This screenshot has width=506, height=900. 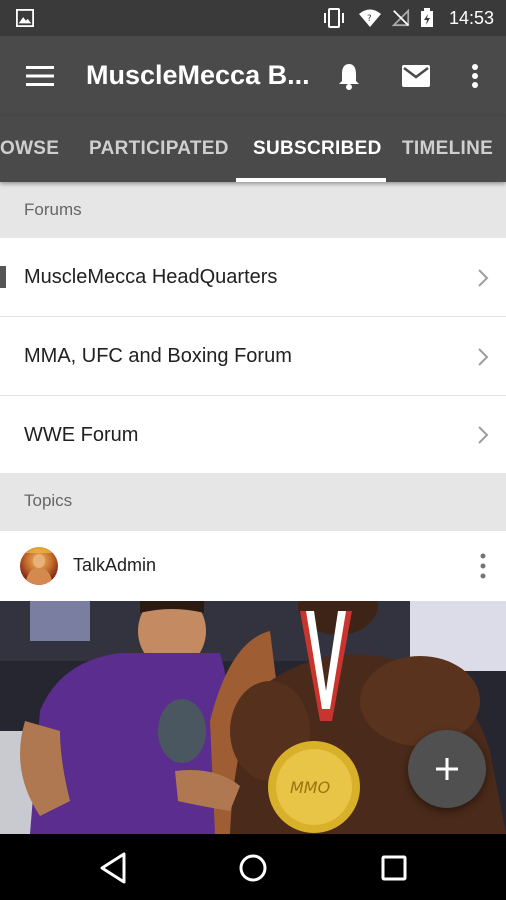 What do you see at coordinates (447, 149) in the screenshot?
I see `tab-timeline: TIMELINE` at bounding box center [447, 149].